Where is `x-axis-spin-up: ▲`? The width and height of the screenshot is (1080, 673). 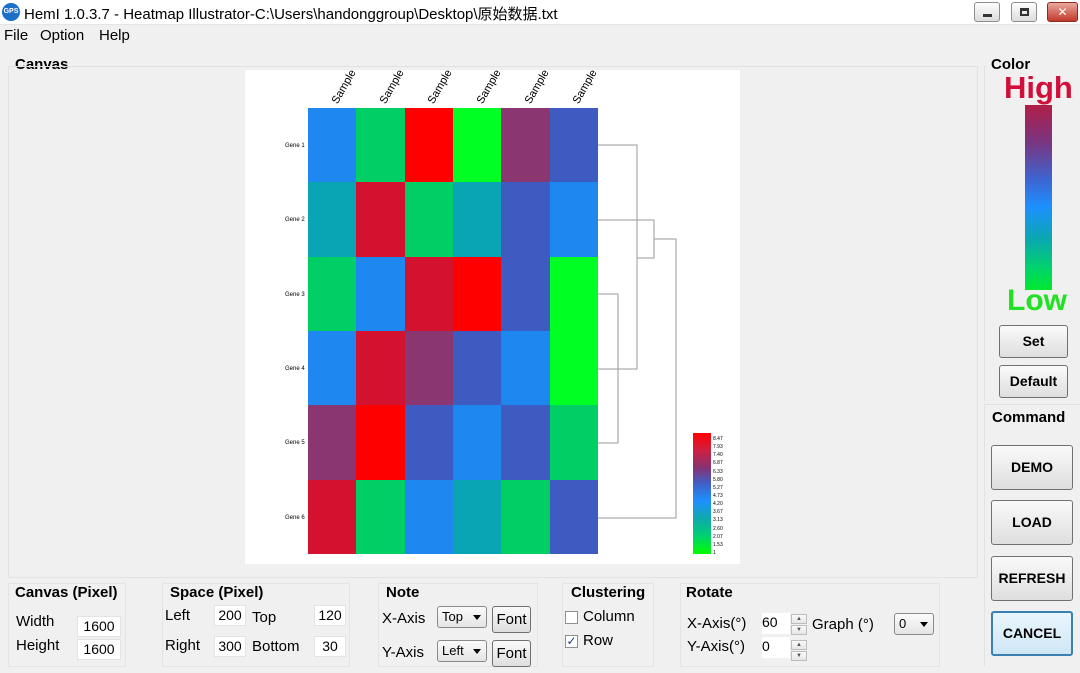
x-axis-spin-up: ▲ is located at coordinates (799, 619).